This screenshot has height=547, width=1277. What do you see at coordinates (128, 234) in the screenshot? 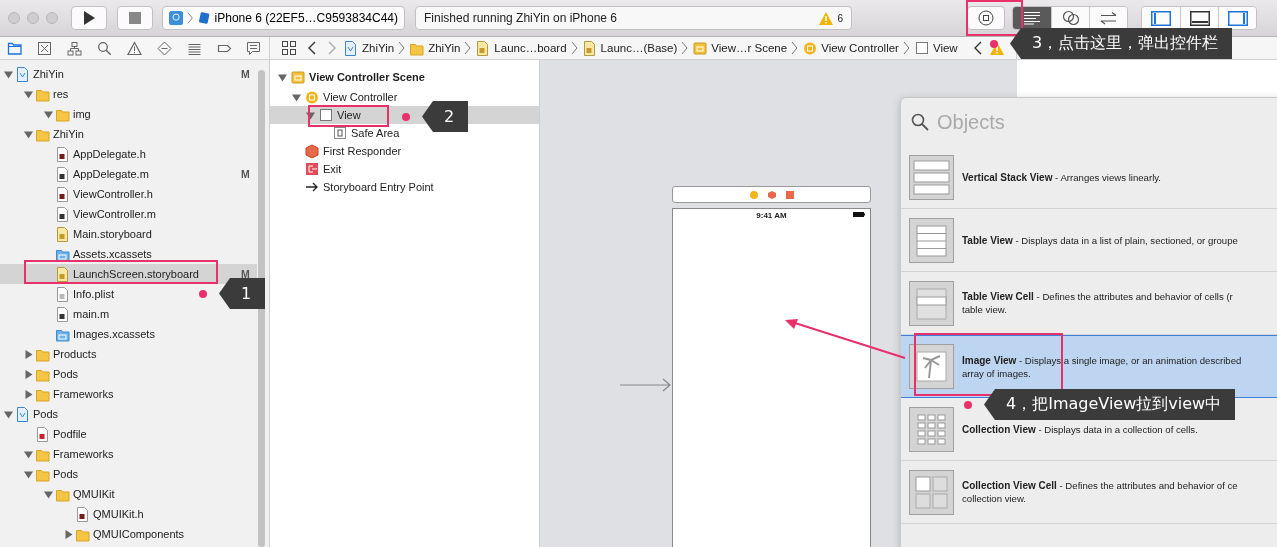
I see `file-row: Main.storyboard` at bounding box center [128, 234].